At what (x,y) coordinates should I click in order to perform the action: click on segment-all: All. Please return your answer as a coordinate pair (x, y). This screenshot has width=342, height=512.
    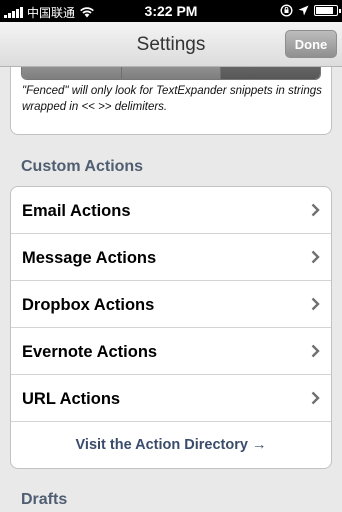
    Looking at the image, I should click on (270, 73).